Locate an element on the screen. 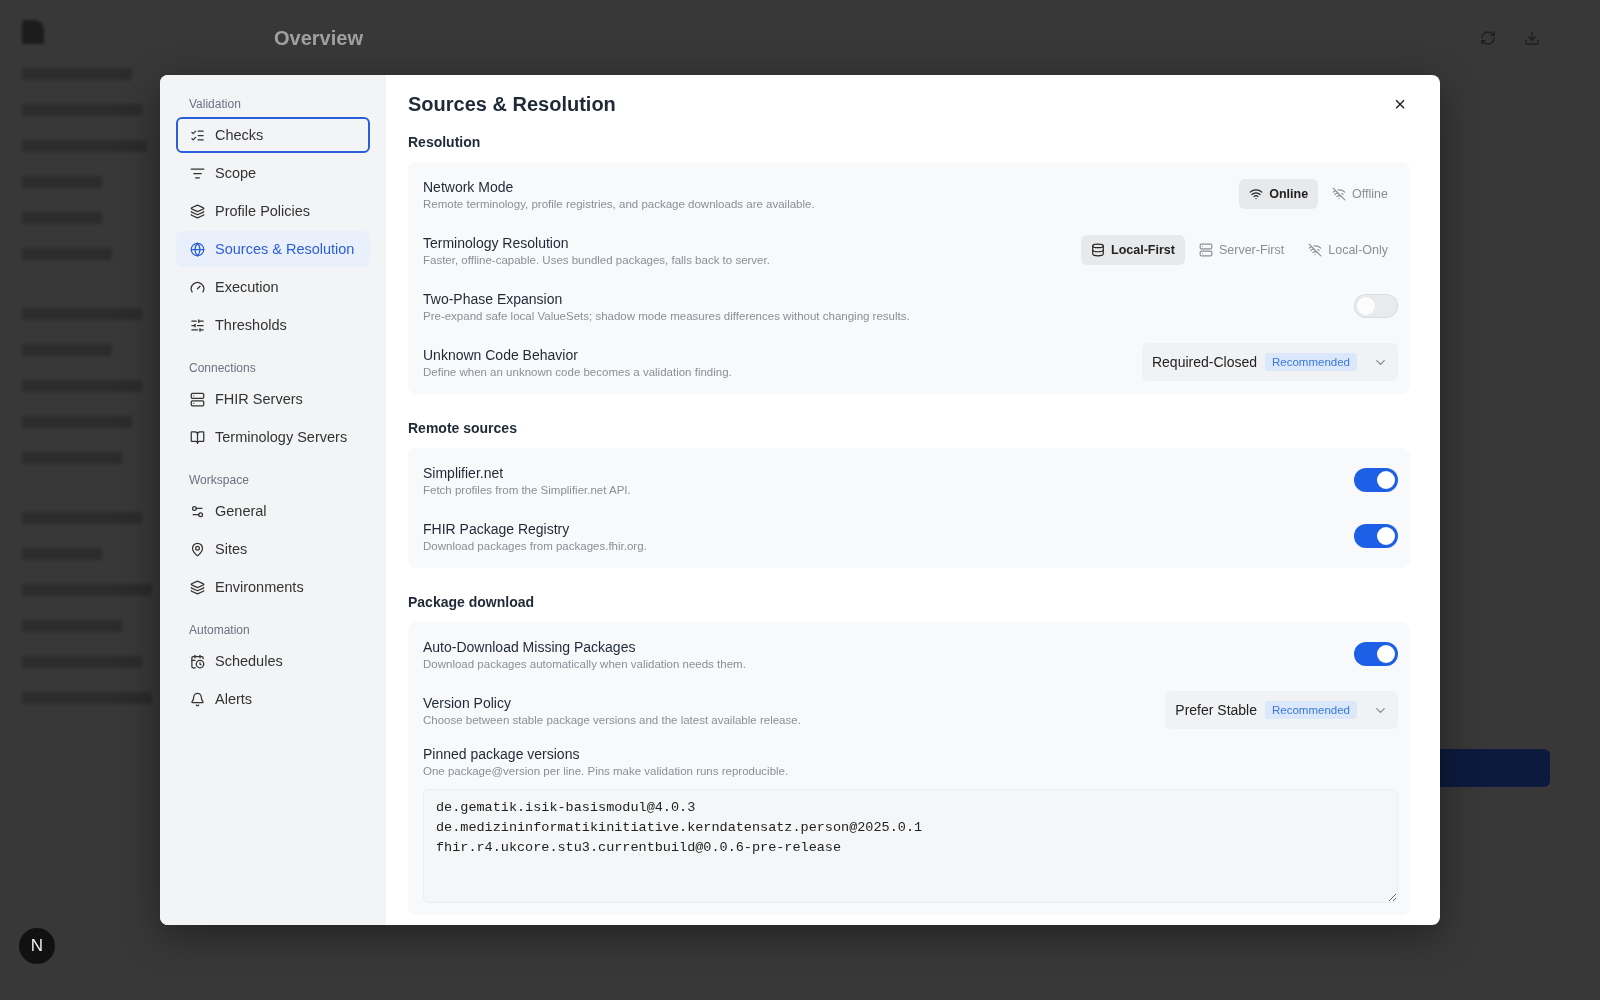  setting-description: Remote terminology, profile registries, and package downloads are available. is located at coordinates (619, 203).